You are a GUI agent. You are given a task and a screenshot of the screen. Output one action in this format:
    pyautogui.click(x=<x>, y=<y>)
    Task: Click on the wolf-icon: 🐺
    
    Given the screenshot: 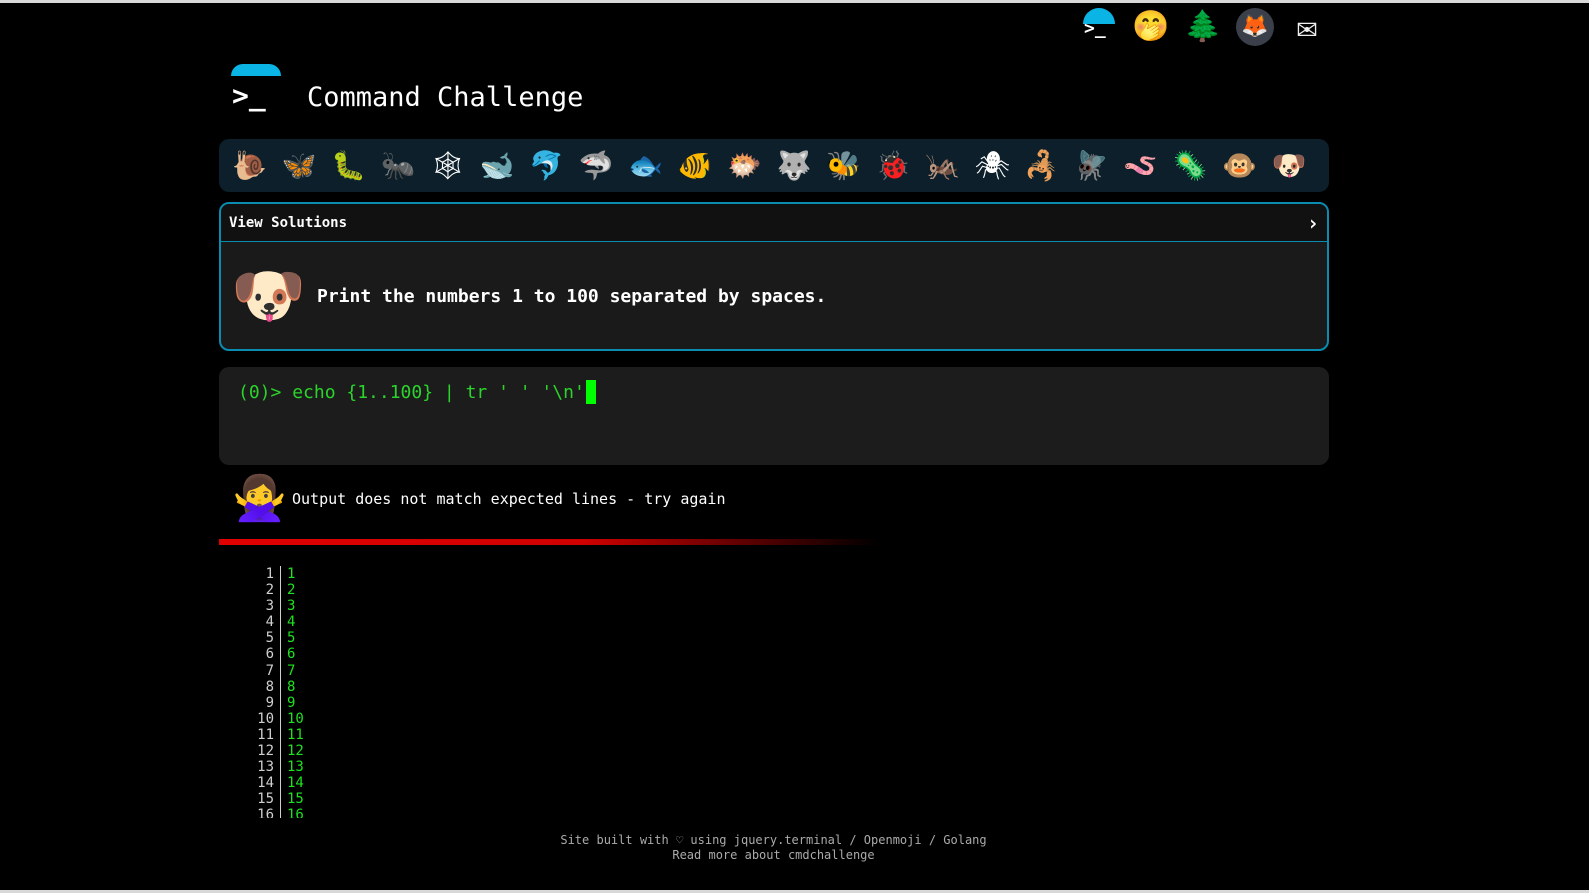 What is the action you would take?
    pyautogui.click(x=795, y=165)
    